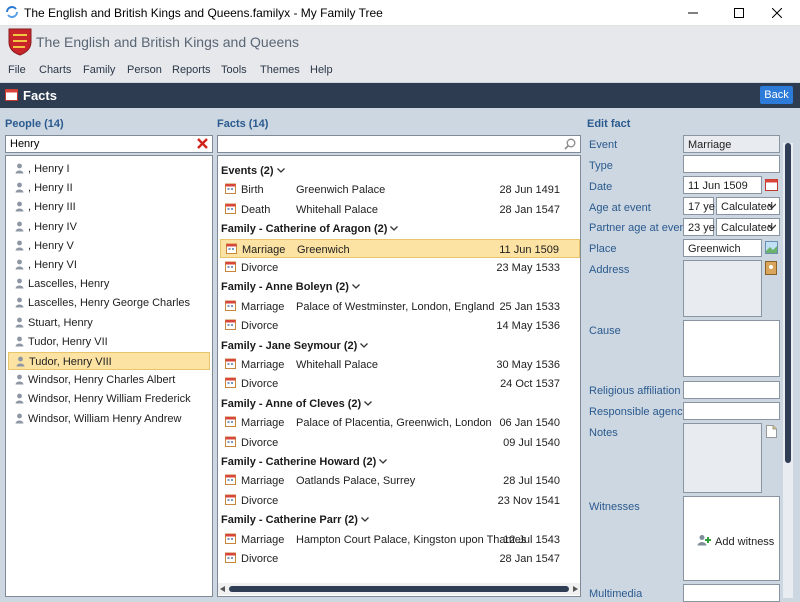 The image size is (800, 602). What do you see at coordinates (11, 96) in the screenshot?
I see `calendar-icon` at bounding box center [11, 96].